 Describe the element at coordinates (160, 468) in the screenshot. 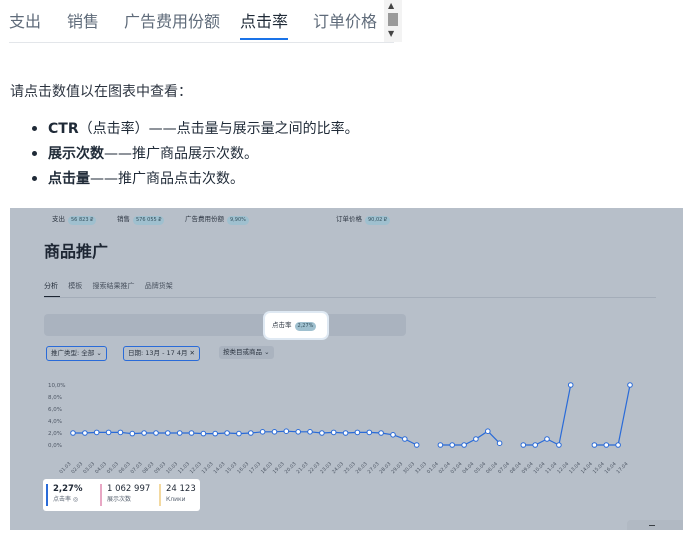

I see `x-tick-label: 09.03` at that location.